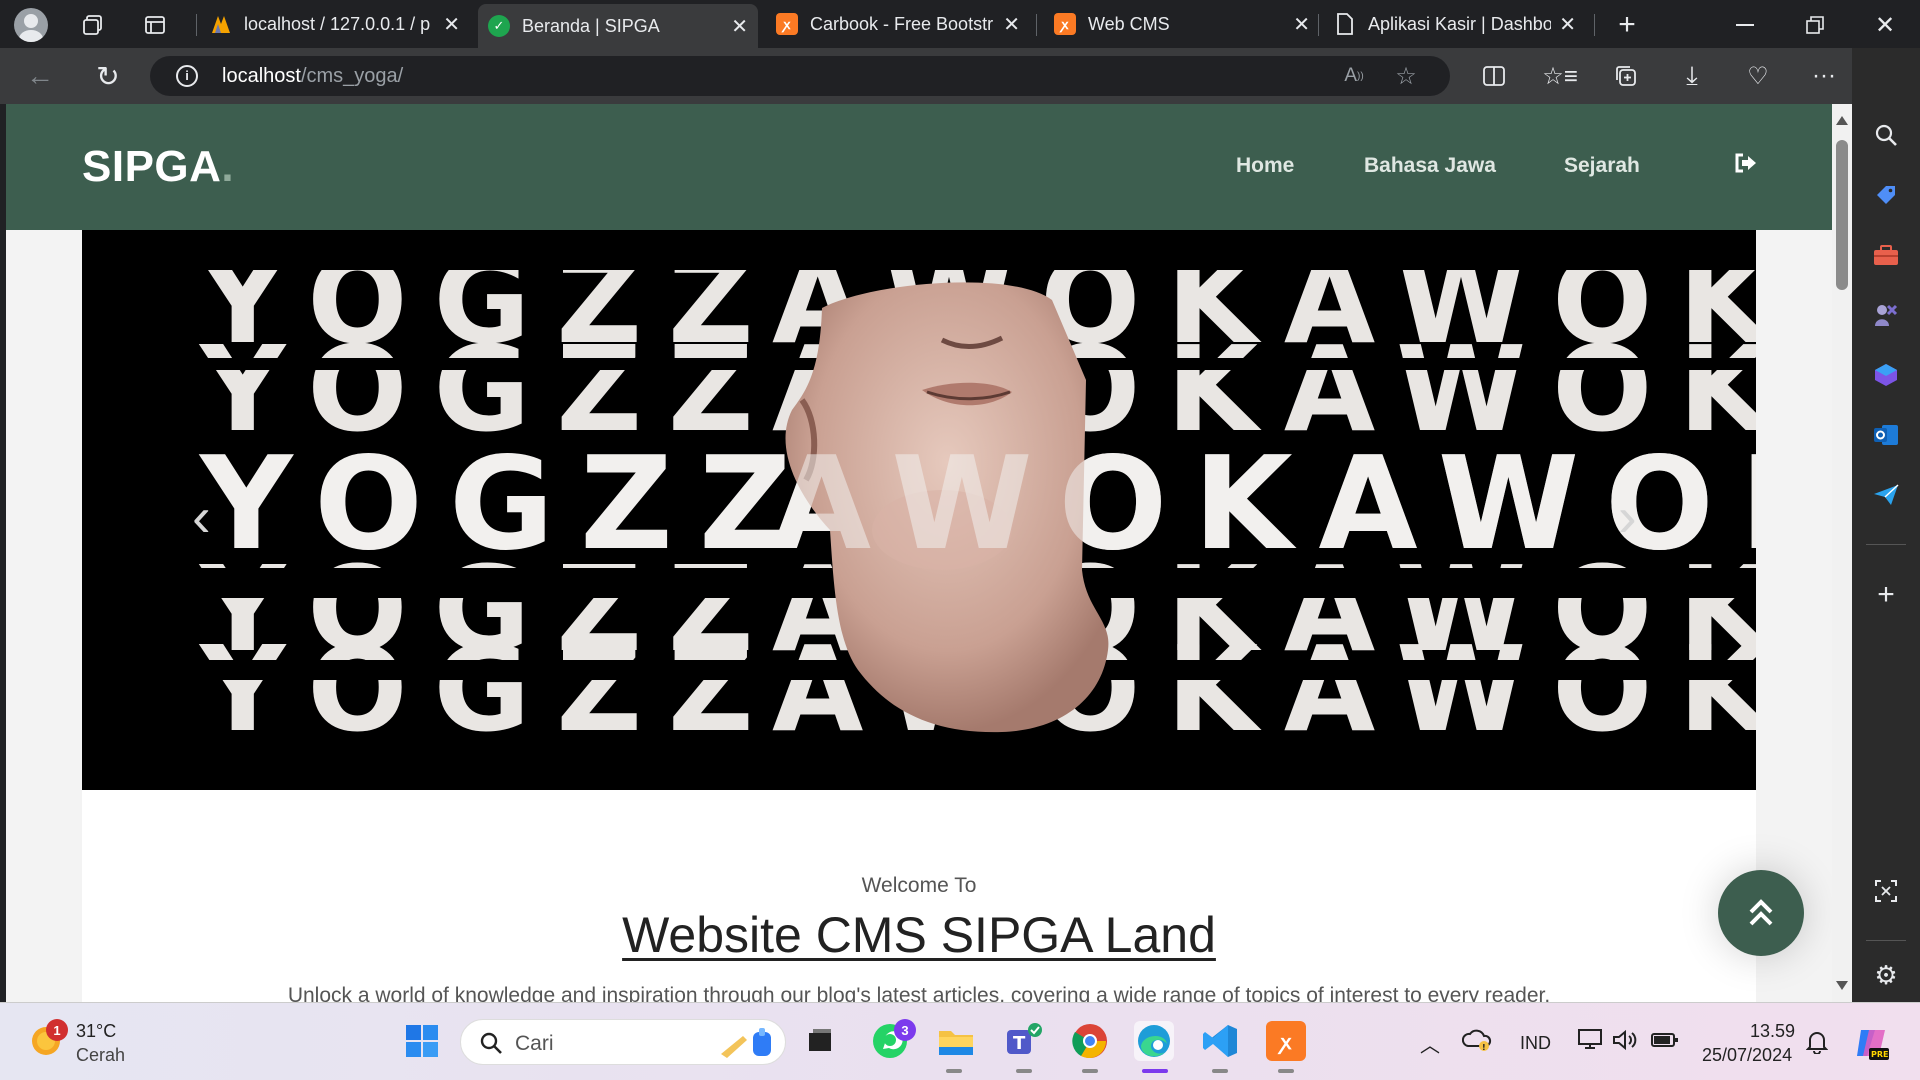  Describe the element at coordinates (261, 76) in the screenshot. I see `url-host: localhost` at that location.